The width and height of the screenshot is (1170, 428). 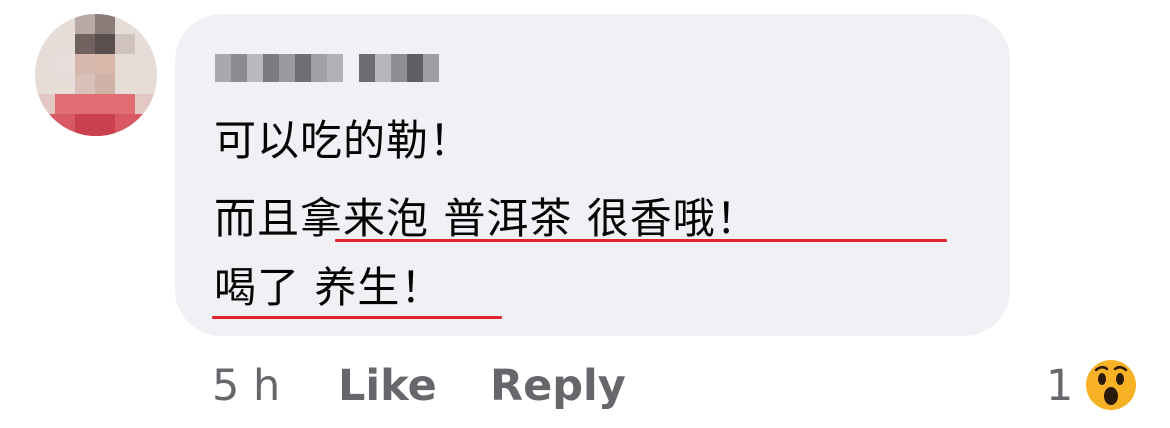 I want to click on avatar-image, so click(x=96, y=75).